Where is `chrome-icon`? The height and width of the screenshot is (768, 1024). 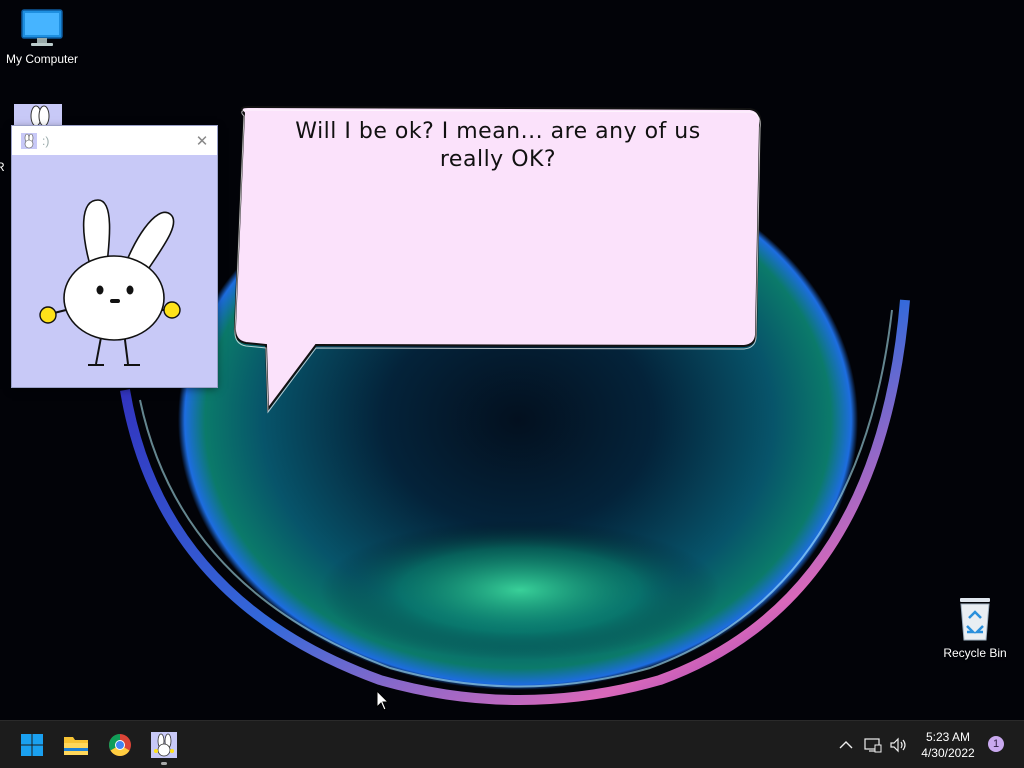
chrome-icon is located at coordinates (120, 745).